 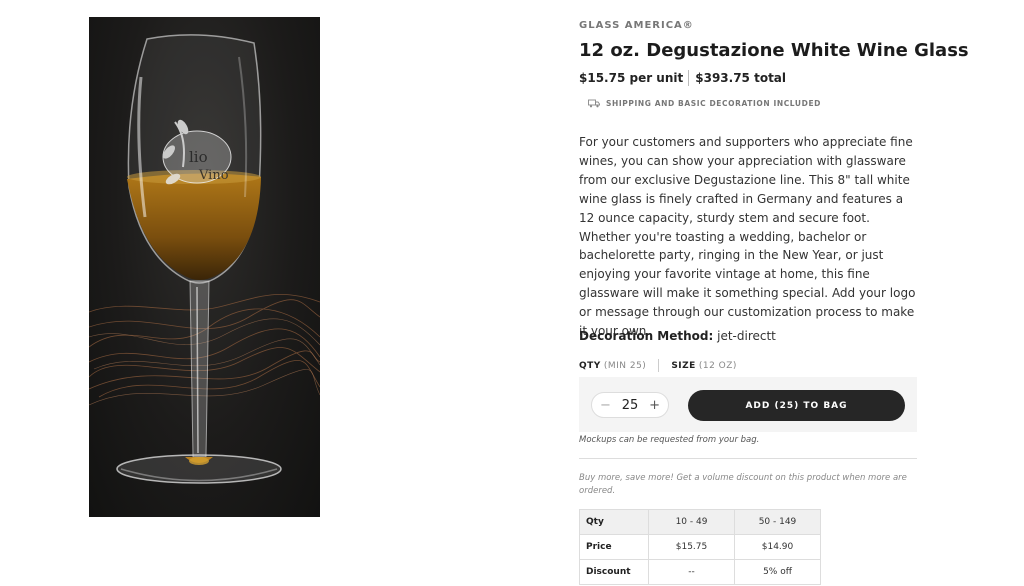 I want to click on add-to-bag-button: ADD (25) TO BAG, so click(x=796, y=405).